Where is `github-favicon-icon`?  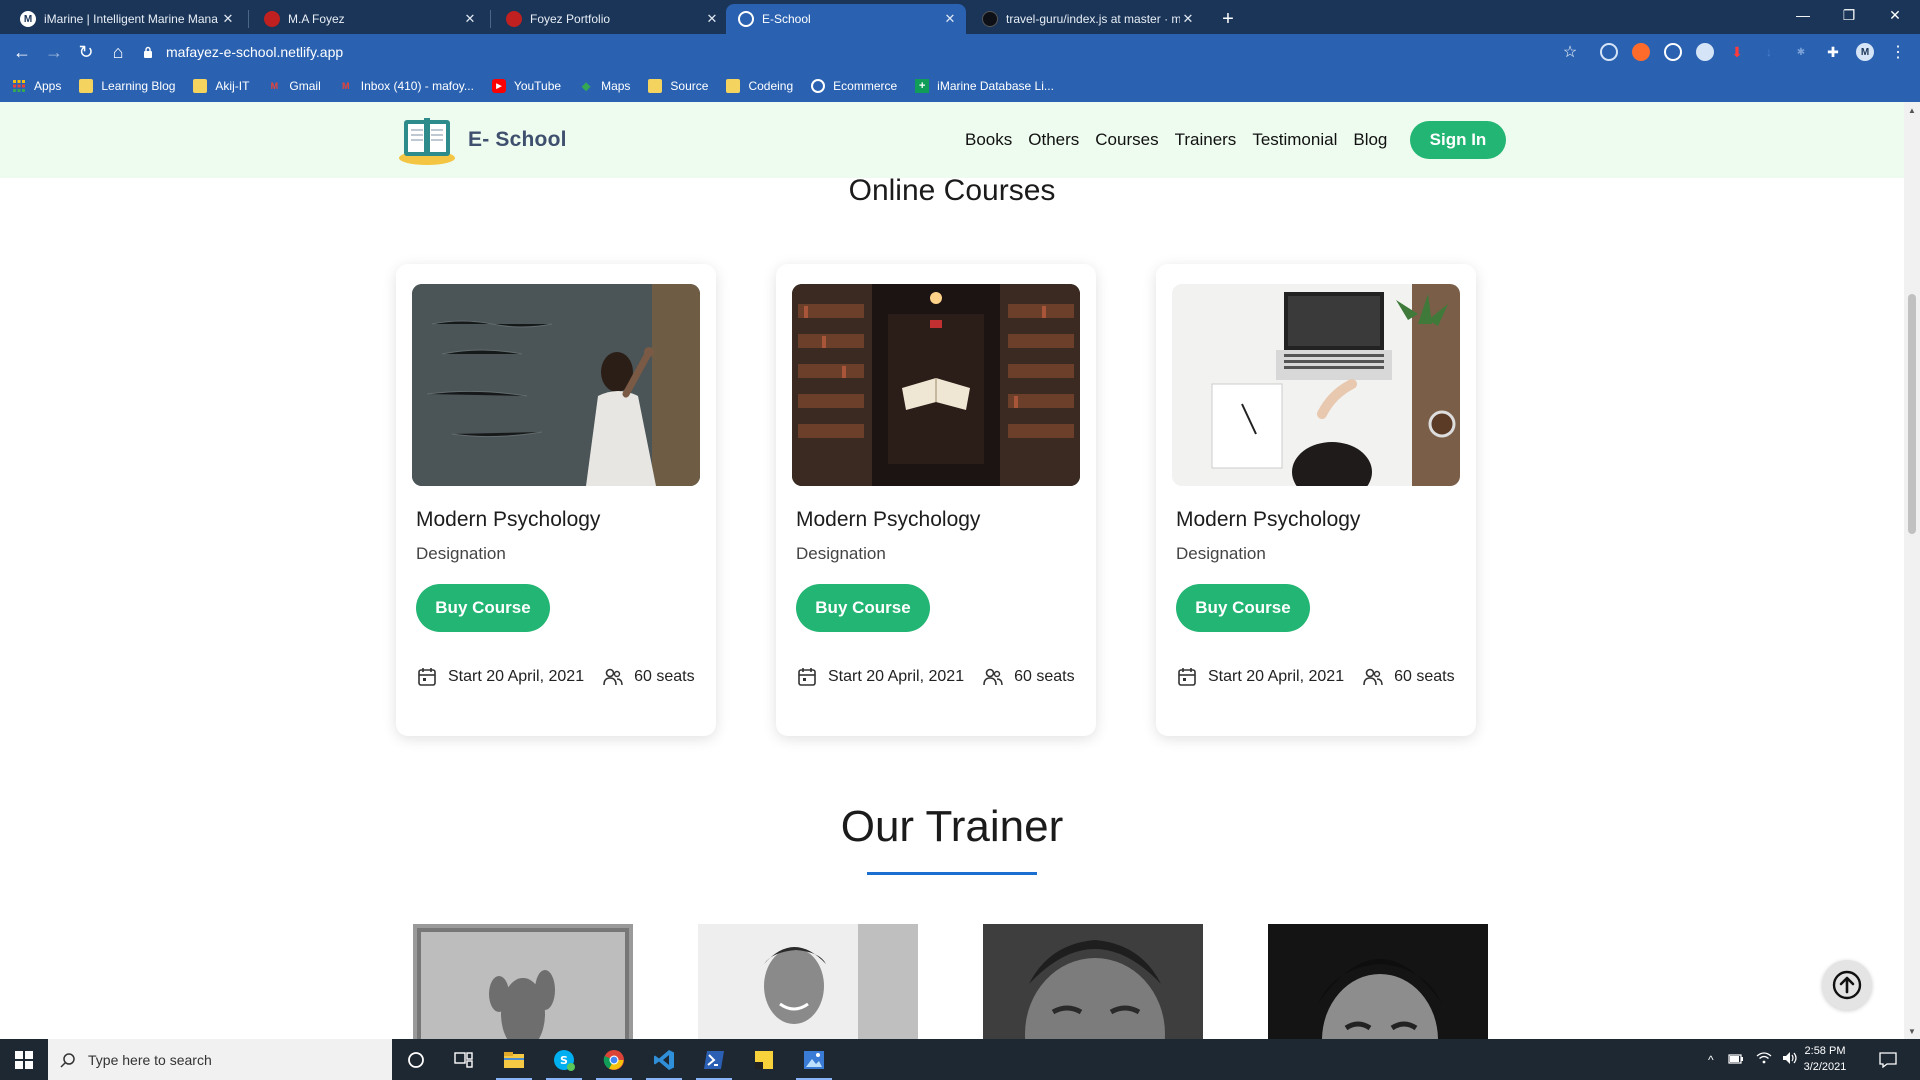
github-favicon-icon is located at coordinates (990, 19).